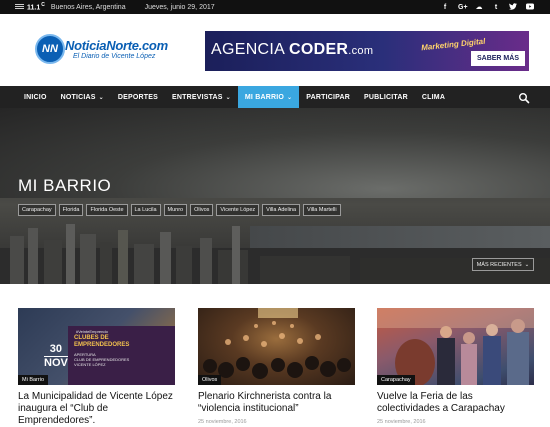 The height and width of the screenshot is (427, 550). I want to click on ad-script-text: Marketing Digital, so click(453, 44).